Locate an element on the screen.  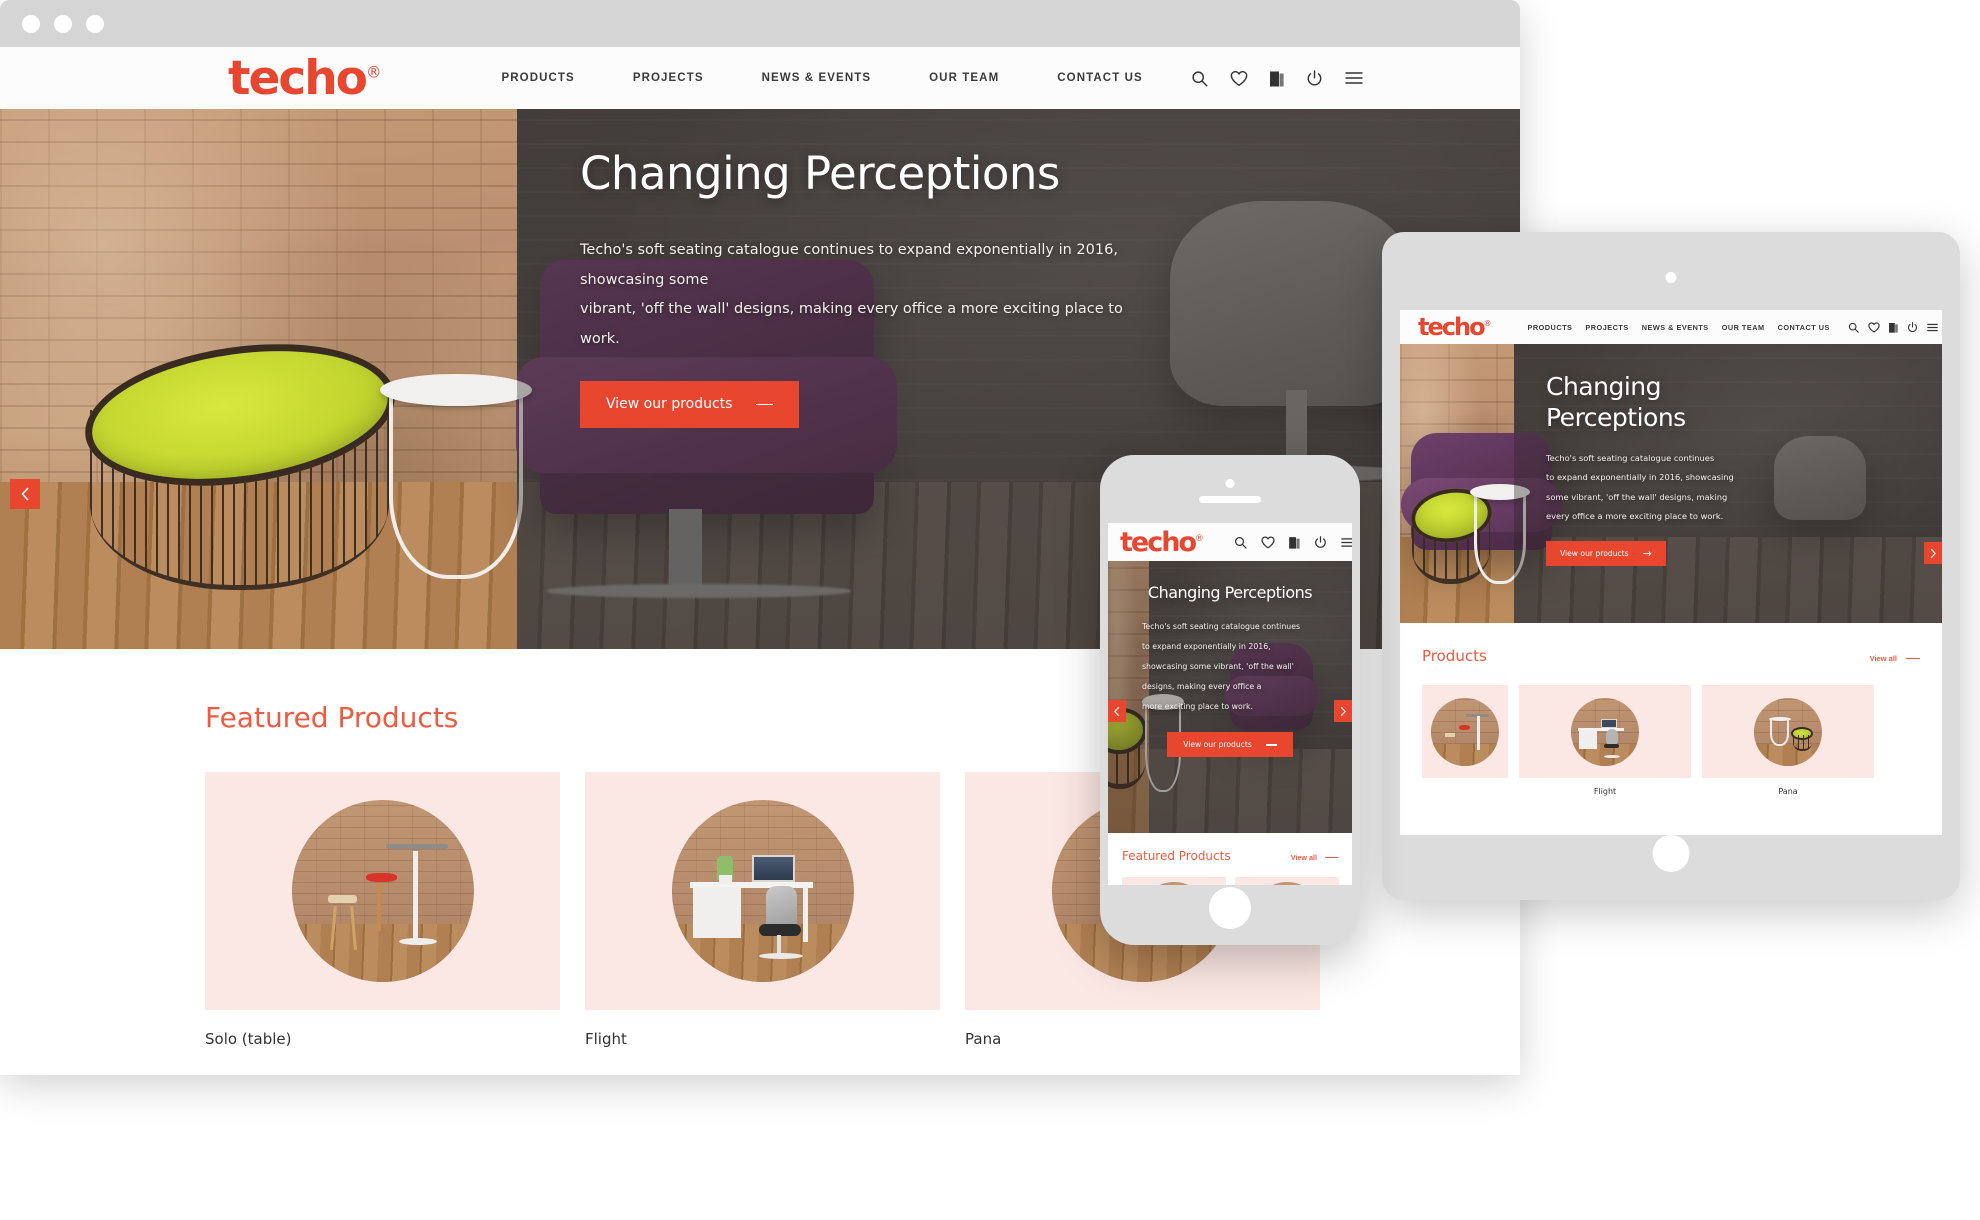
tablet-featured-products-section: Products View all Flight Pana is located at coordinates (1671, 721).